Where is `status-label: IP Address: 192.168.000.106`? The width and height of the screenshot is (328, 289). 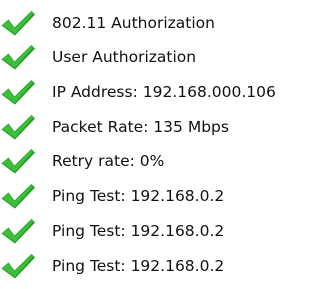
status-label: IP Address: 192.168.000.106 is located at coordinates (164, 92).